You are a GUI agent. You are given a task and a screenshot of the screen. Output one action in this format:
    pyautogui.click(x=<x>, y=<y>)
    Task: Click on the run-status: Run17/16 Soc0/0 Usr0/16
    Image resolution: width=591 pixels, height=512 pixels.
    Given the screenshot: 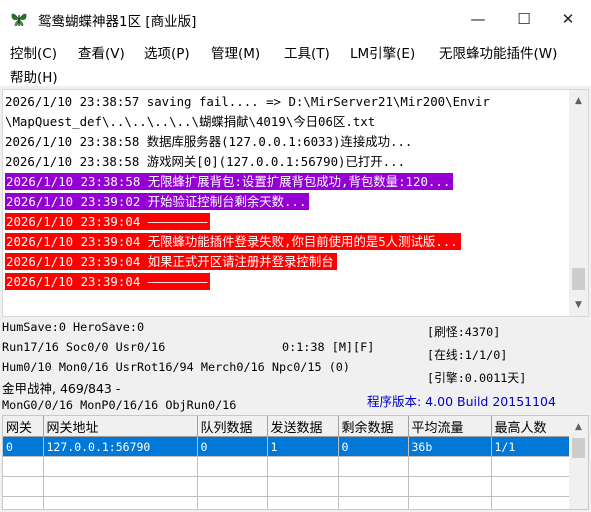 What is the action you would take?
    pyautogui.click(x=84, y=347)
    